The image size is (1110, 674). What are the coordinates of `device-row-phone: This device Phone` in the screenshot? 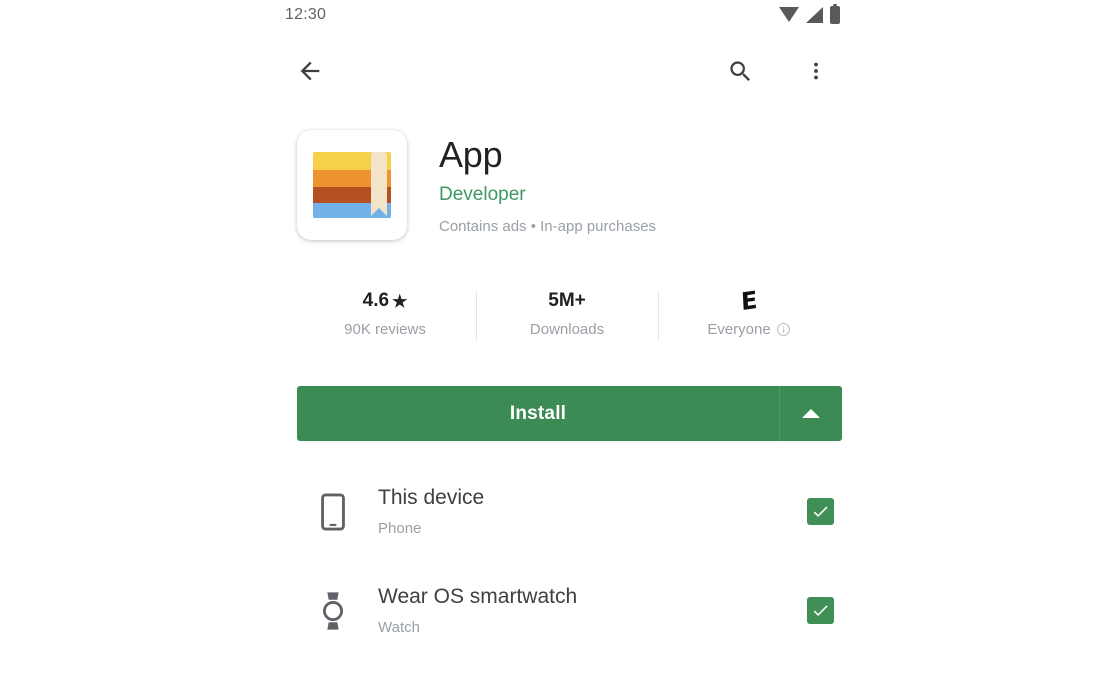 It's located at (566, 511).